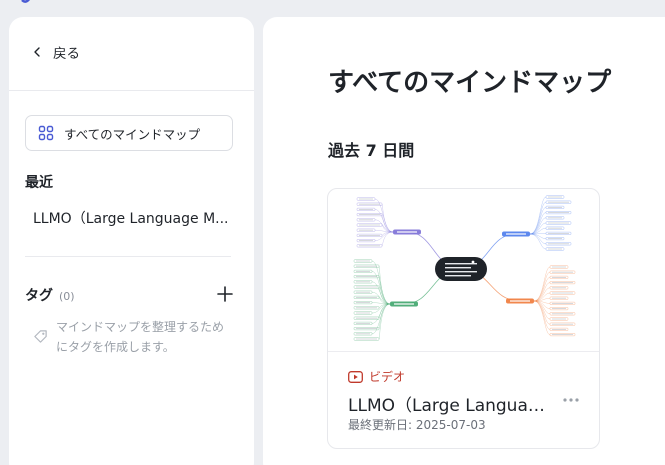  Describe the element at coordinates (40, 336) in the screenshot. I see `tag-icon` at that location.